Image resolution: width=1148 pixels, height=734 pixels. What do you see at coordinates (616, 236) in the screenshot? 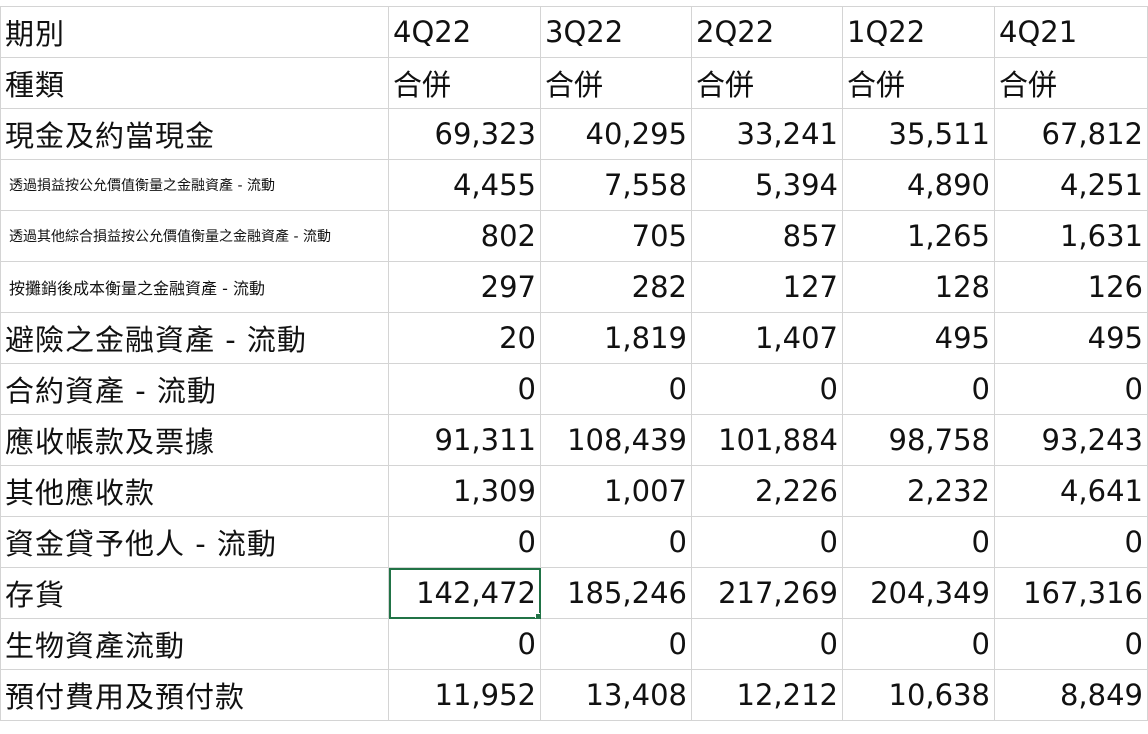
I see `value-cell: 705` at bounding box center [616, 236].